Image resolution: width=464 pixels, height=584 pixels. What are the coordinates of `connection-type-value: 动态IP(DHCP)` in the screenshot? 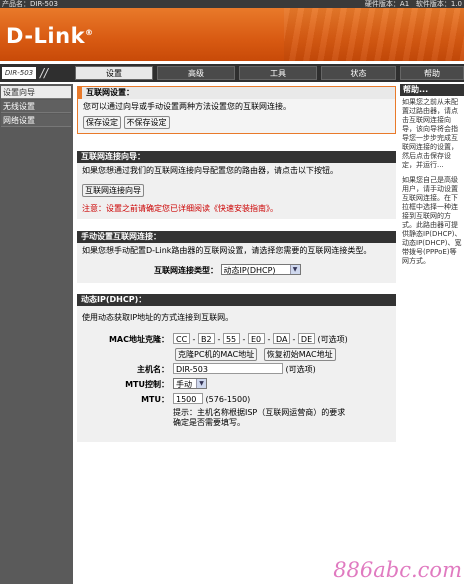 It's located at (249, 270).